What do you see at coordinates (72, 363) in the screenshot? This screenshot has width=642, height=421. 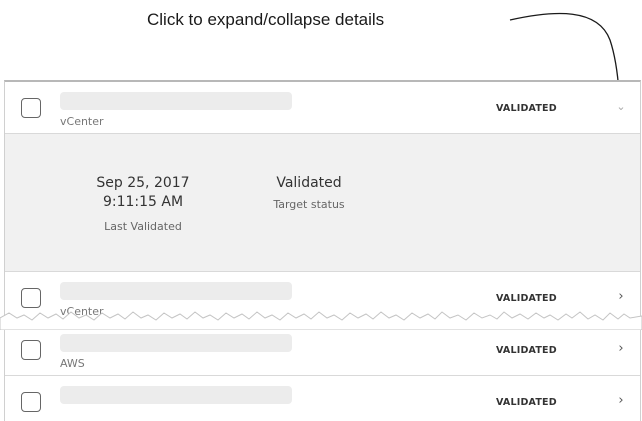 I see `target-type: AWS` at bounding box center [72, 363].